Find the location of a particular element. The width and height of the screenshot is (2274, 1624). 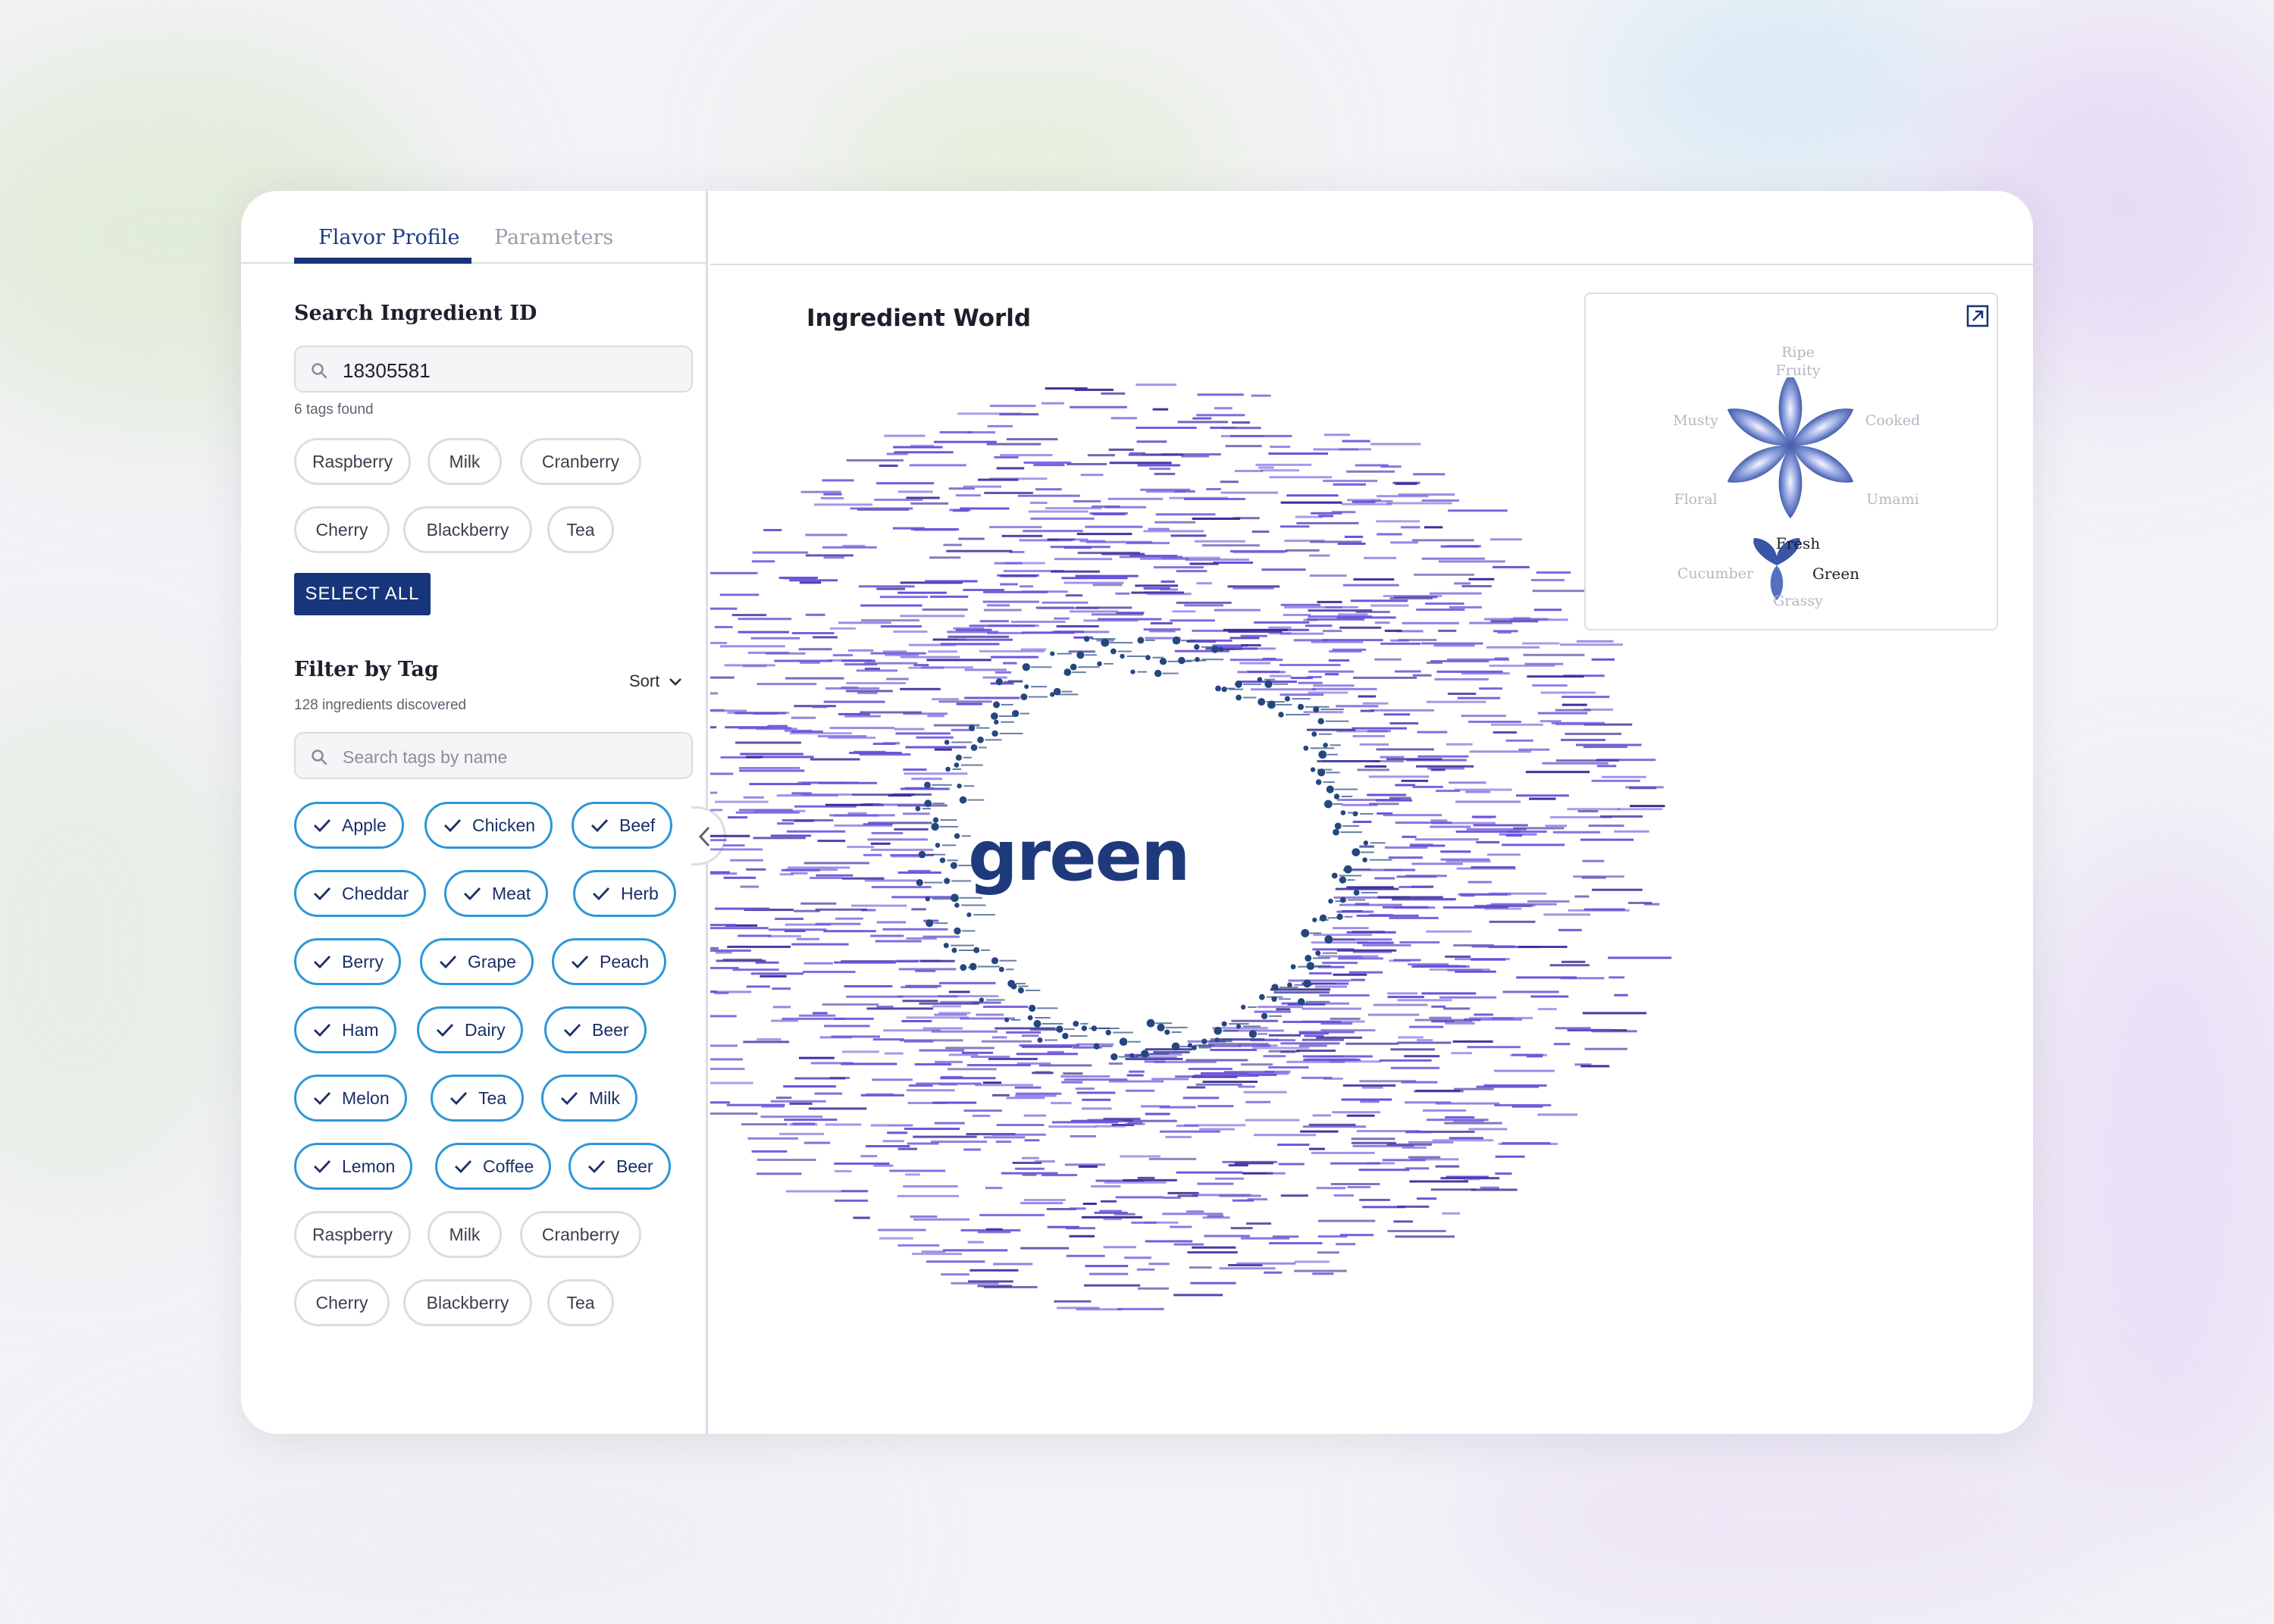

tag-pill-cherry: Cherry is located at coordinates (342, 1302).